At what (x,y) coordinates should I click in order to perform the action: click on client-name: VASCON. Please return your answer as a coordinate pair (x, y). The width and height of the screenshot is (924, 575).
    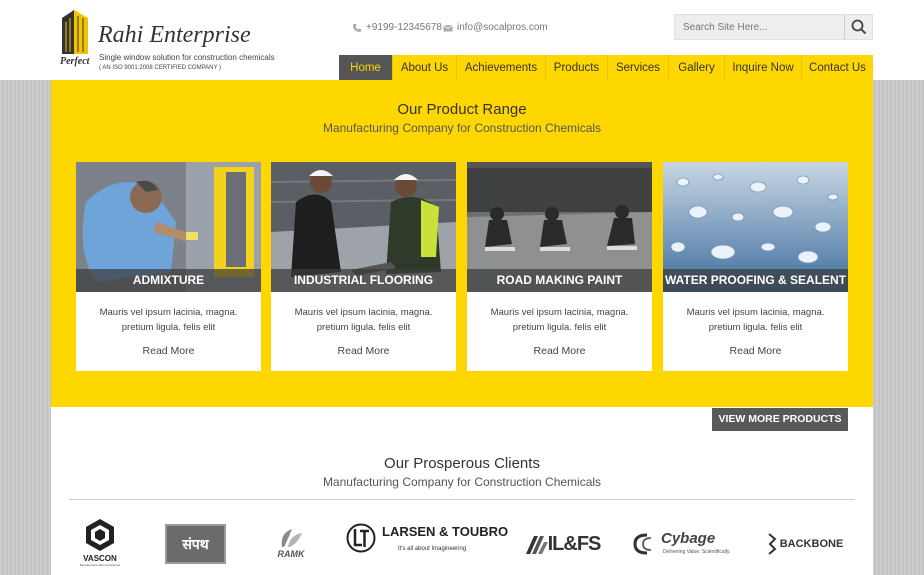
    Looking at the image, I should click on (100, 558).